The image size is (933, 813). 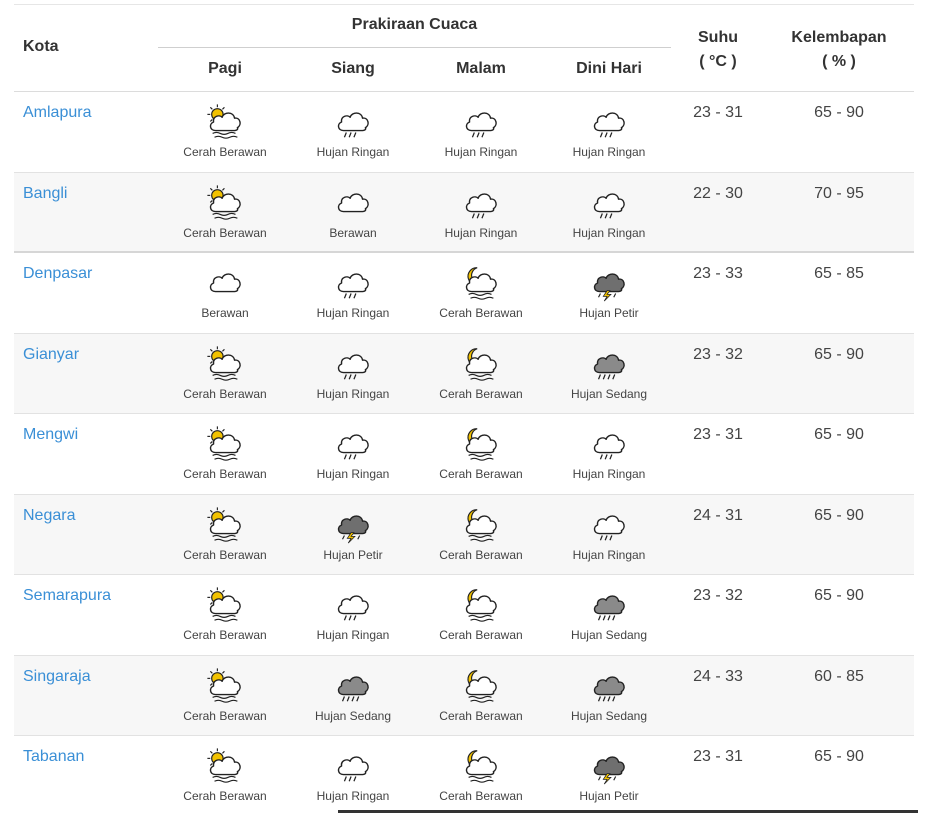 What do you see at coordinates (57, 113) in the screenshot?
I see `city-link: Amlapura` at bounding box center [57, 113].